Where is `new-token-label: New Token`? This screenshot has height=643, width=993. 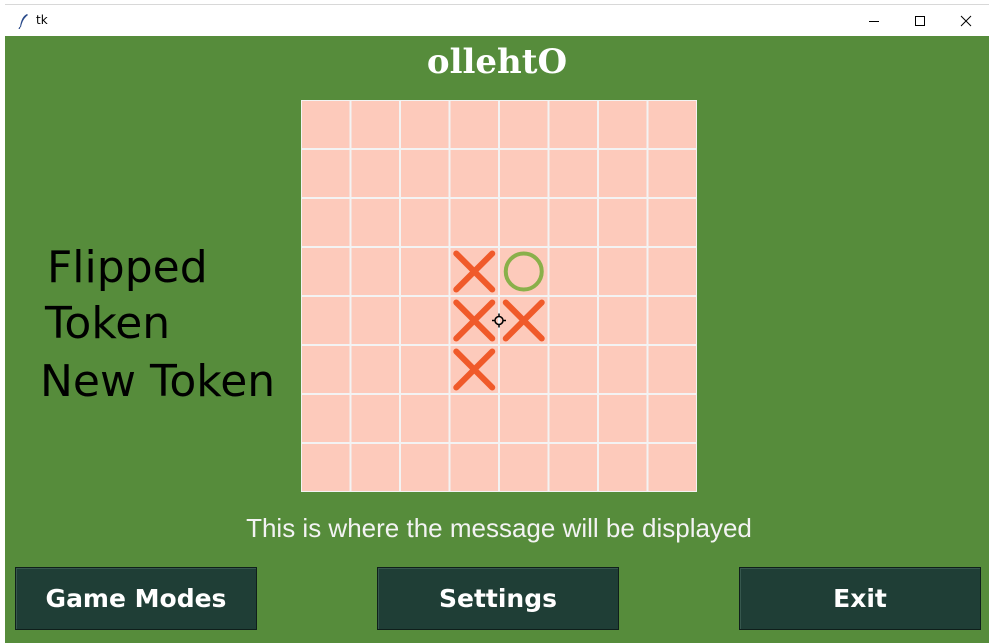 new-token-label: New Token is located at coordinates (158, 381).